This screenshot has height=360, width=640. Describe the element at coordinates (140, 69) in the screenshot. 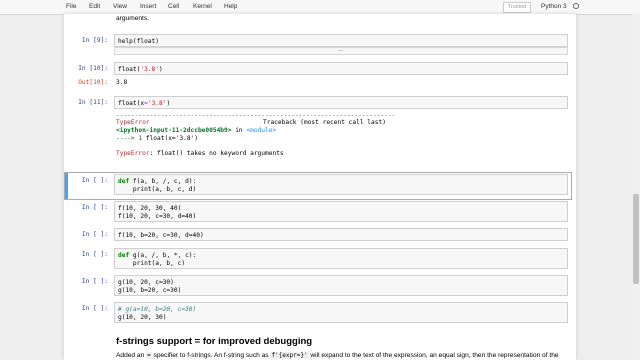

I see `cell-10-code: float('3.8')` at that location.